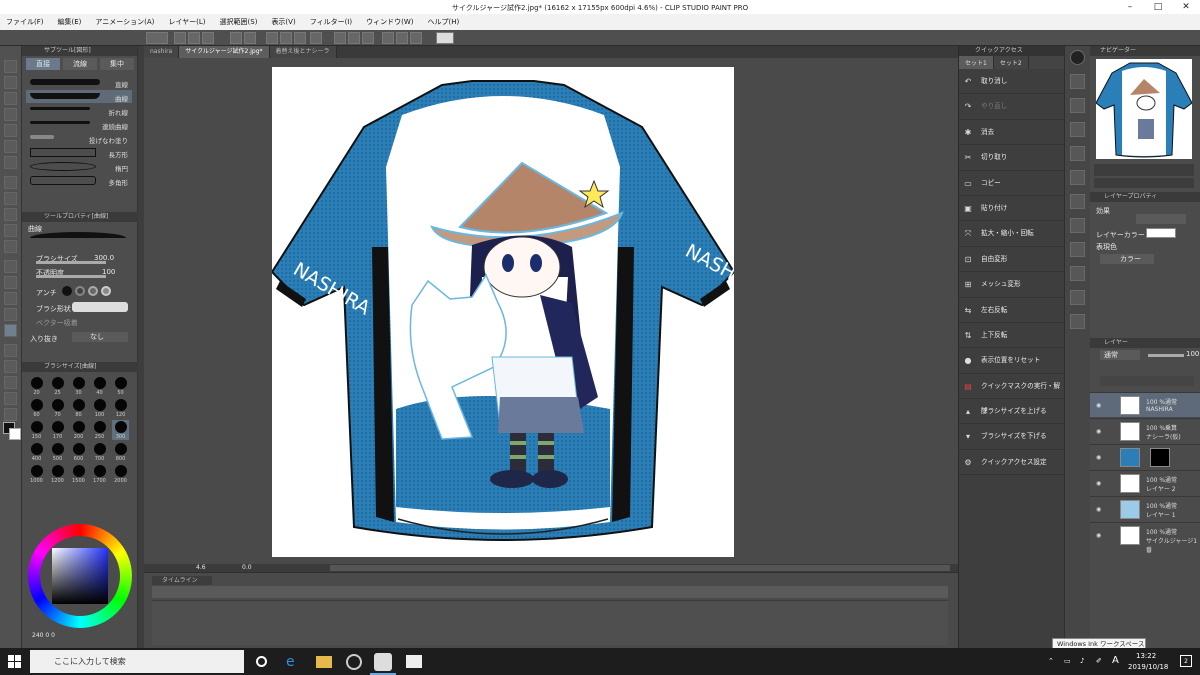  Describe the element at coordinates (1186, 661) in the screenshot. I see `notification-icon: 2` at that location.